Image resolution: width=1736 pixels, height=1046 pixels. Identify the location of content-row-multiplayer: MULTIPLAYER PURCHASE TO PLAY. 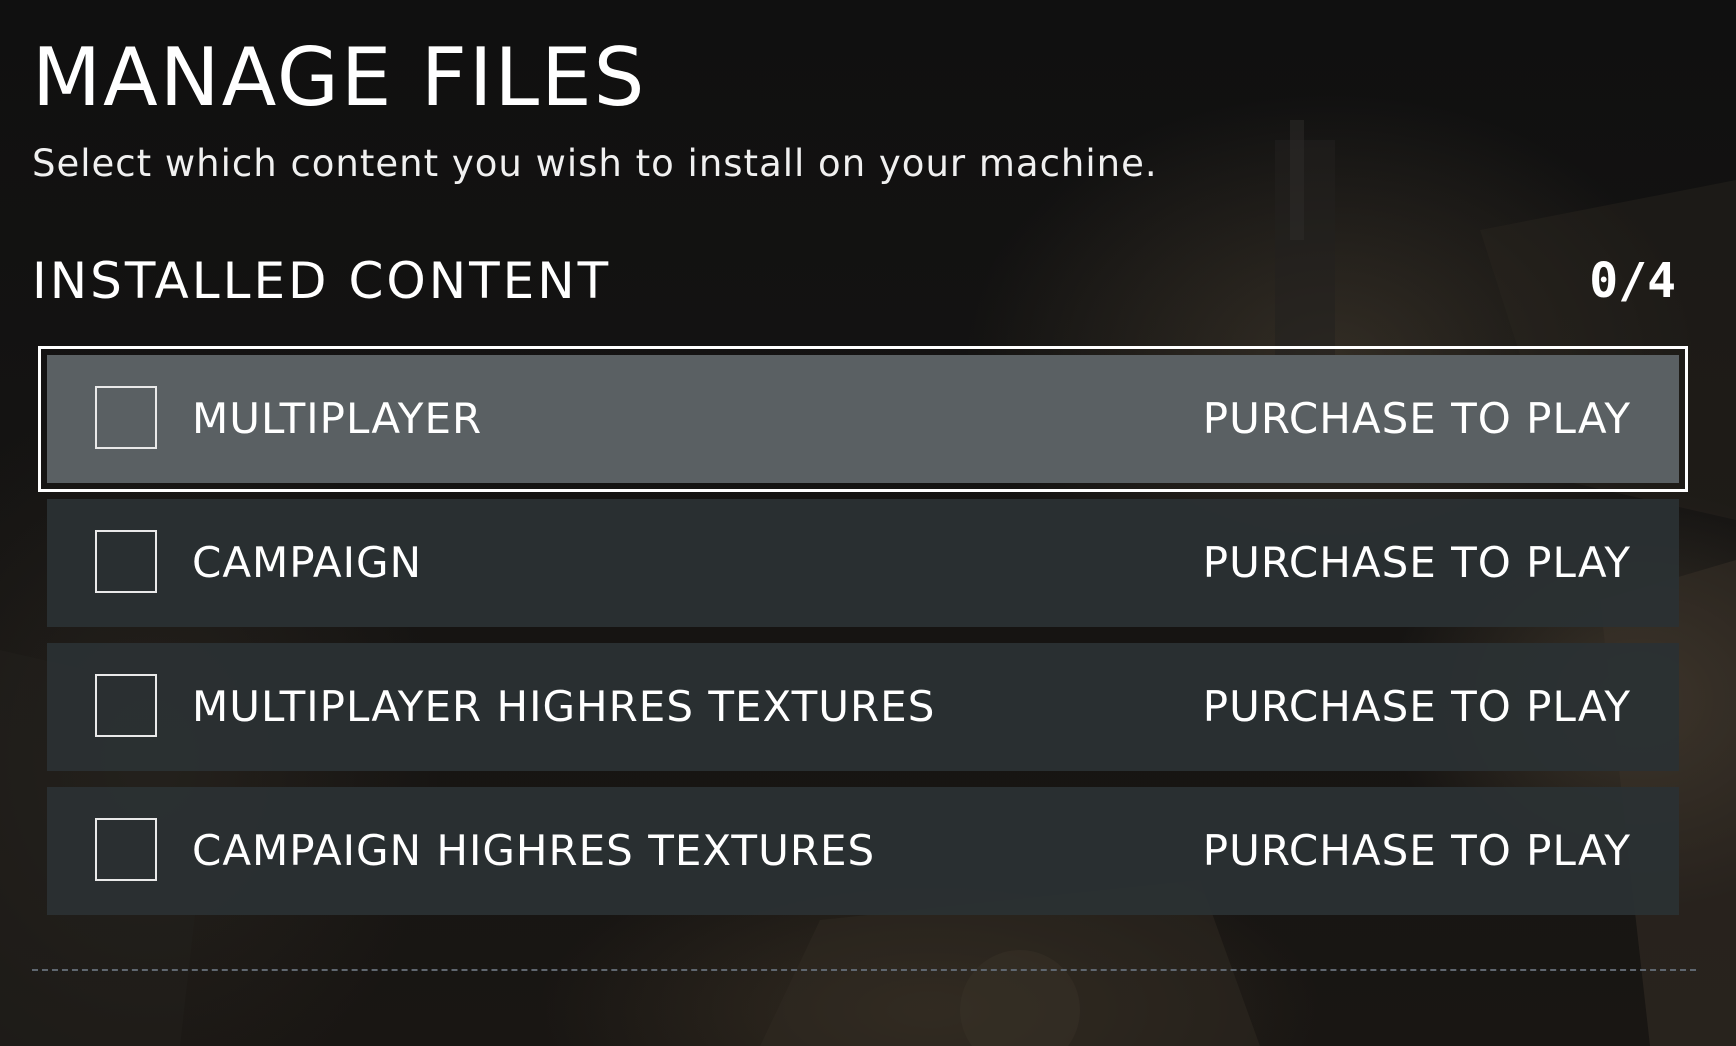
(863, 419).